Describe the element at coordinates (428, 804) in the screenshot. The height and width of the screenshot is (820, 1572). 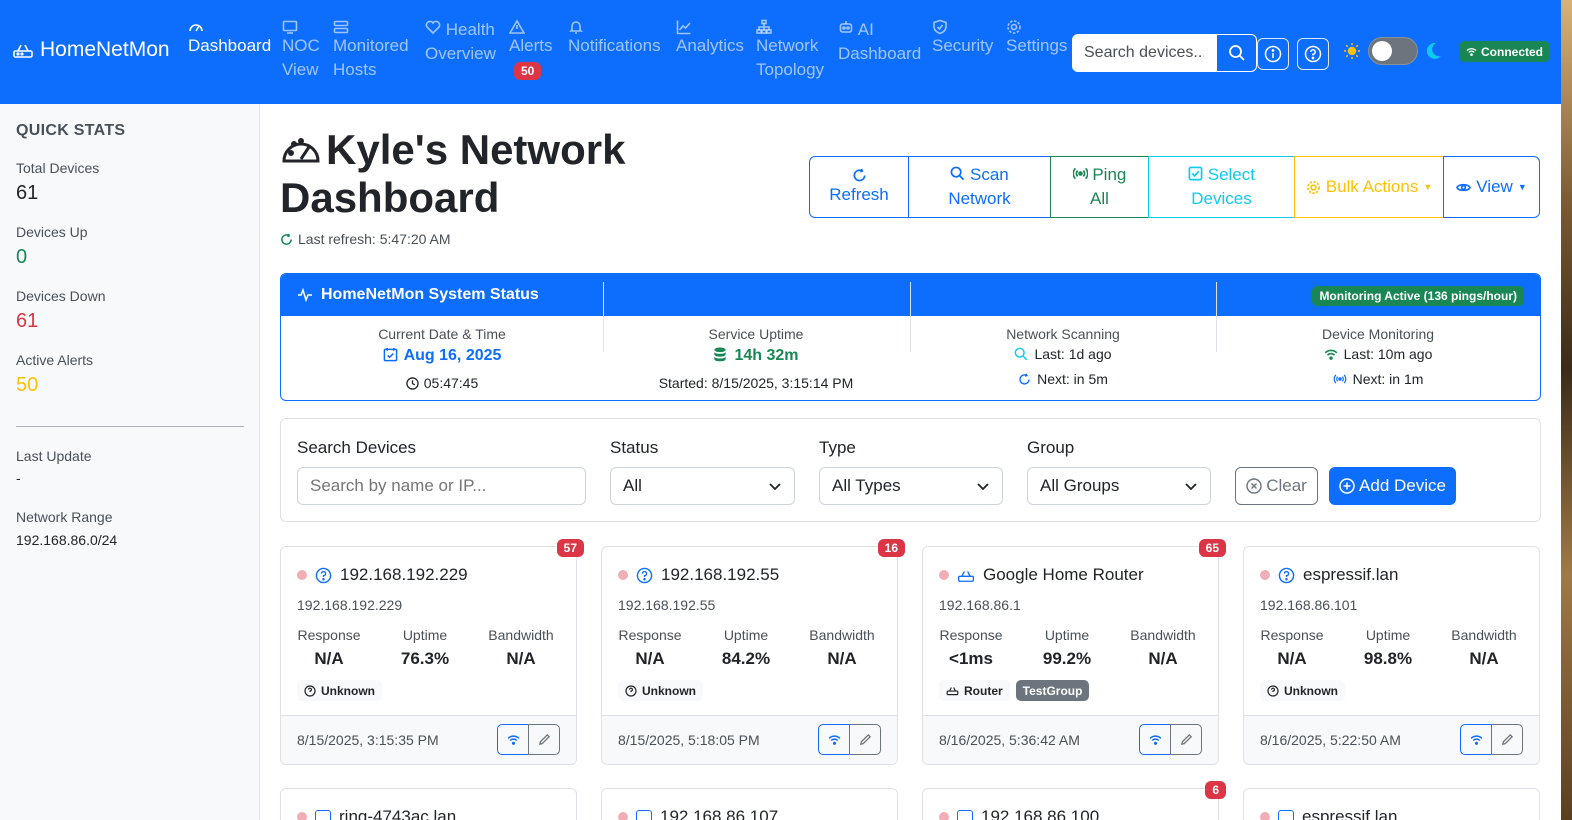
I see `device-card: ring-4743ac.lan` at that location.